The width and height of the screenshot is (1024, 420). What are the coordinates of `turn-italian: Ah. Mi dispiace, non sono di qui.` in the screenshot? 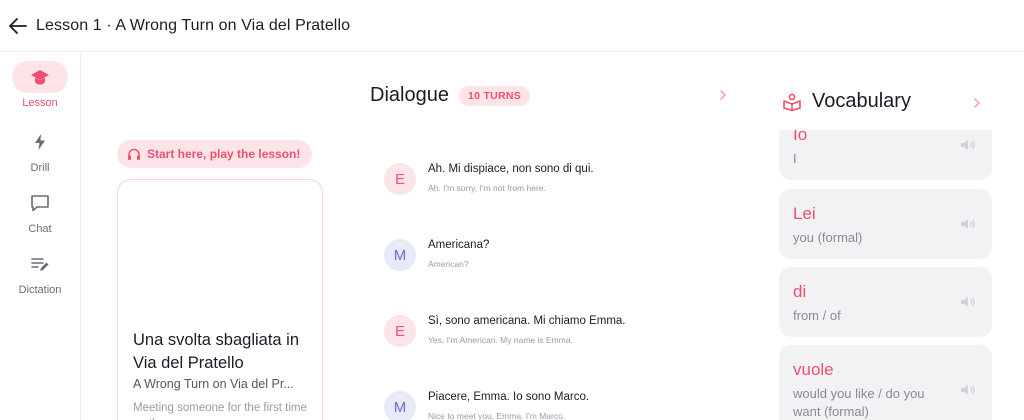 It's located at (511, 169).